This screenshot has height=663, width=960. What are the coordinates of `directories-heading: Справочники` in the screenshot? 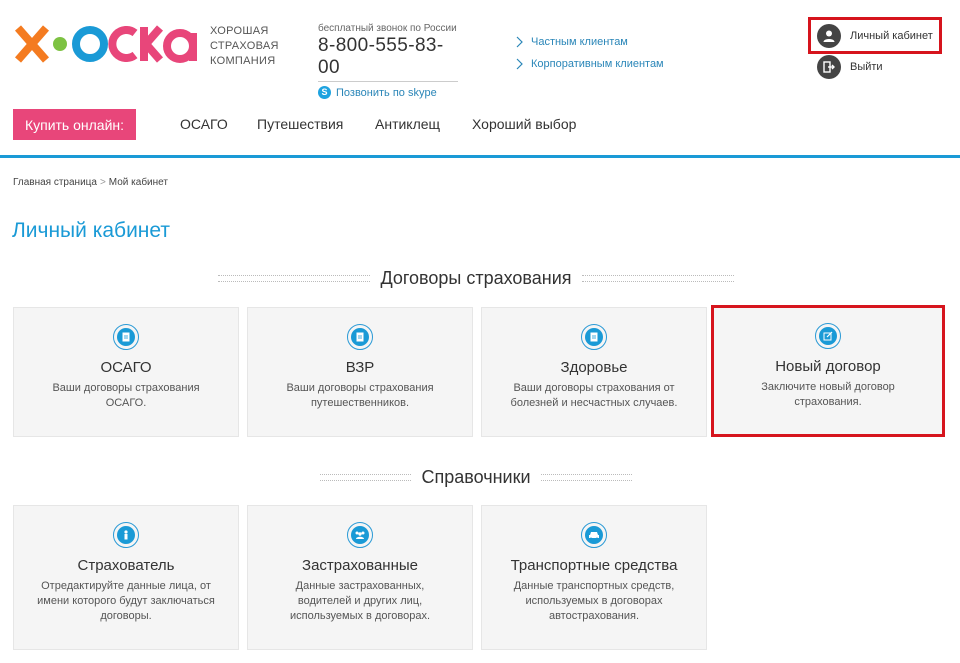 It's located at (476, 477).